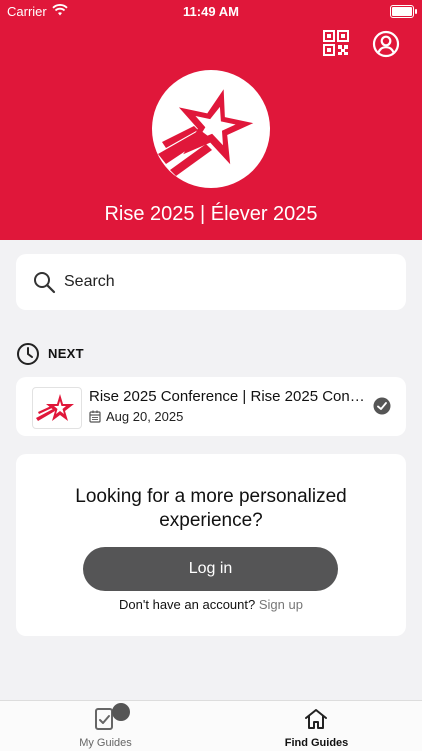  I want to click on tab-bar: My Guides Find Guides, so click(211, 725).